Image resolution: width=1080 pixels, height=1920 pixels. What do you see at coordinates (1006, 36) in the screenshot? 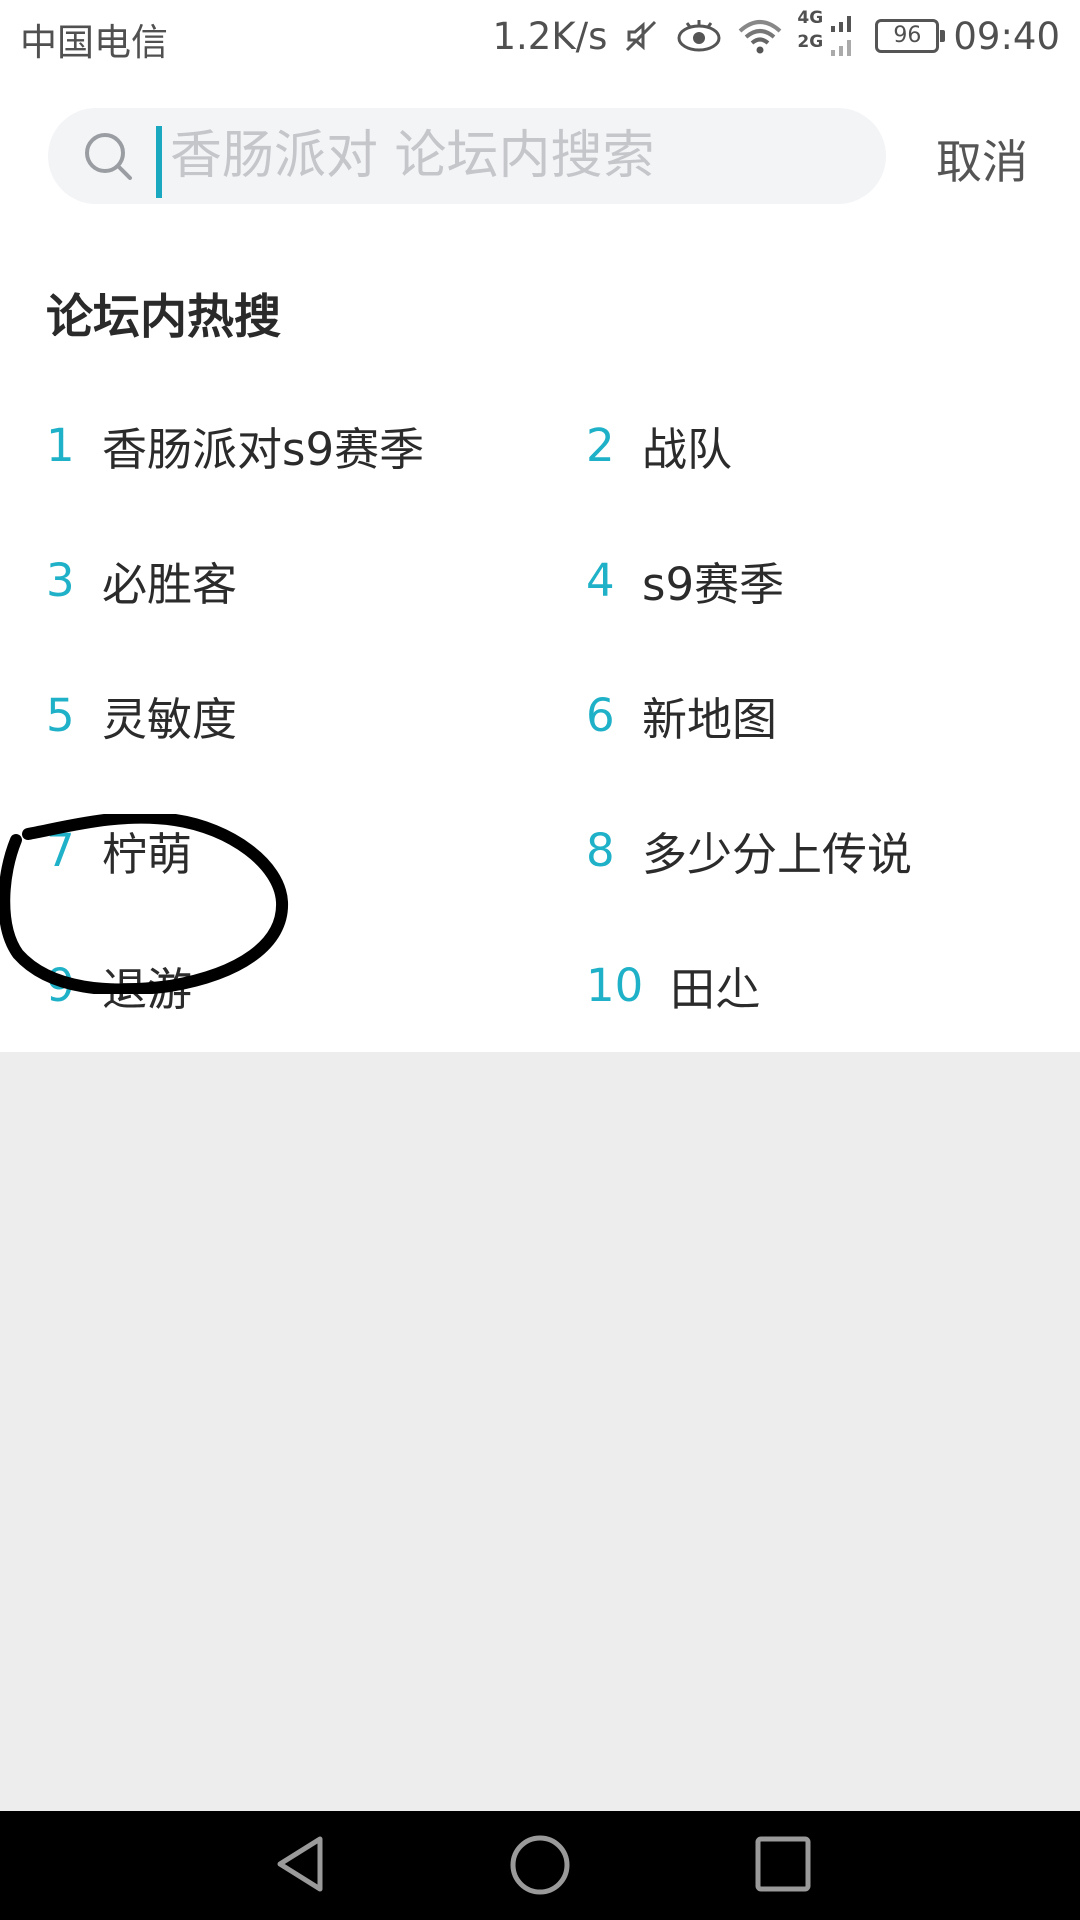
I see `clock: 09:40` at bounding box center [1006, 36].